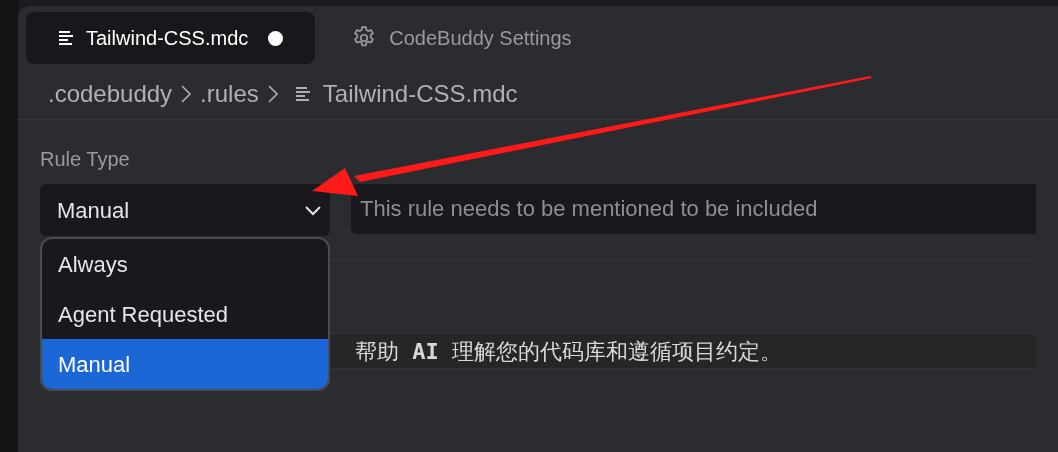  Describe the element at coordinates (85, 159) in the screenshot. I see `field-label: Rule Type` at that location.